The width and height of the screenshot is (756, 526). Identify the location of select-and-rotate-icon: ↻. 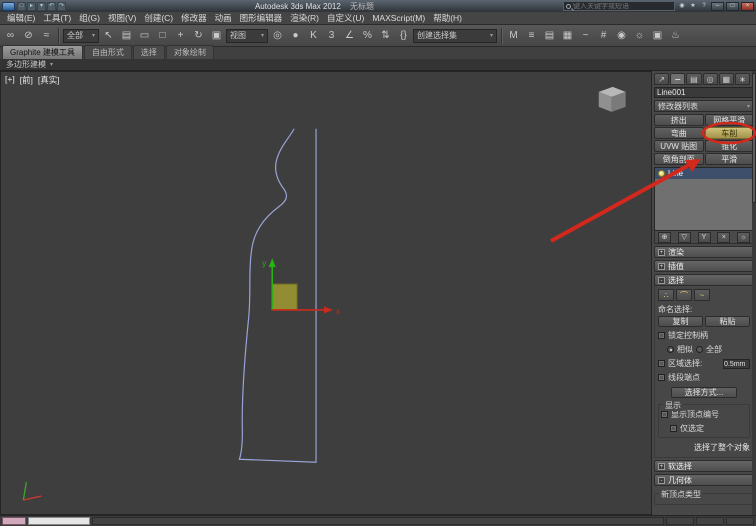
(198, 36).